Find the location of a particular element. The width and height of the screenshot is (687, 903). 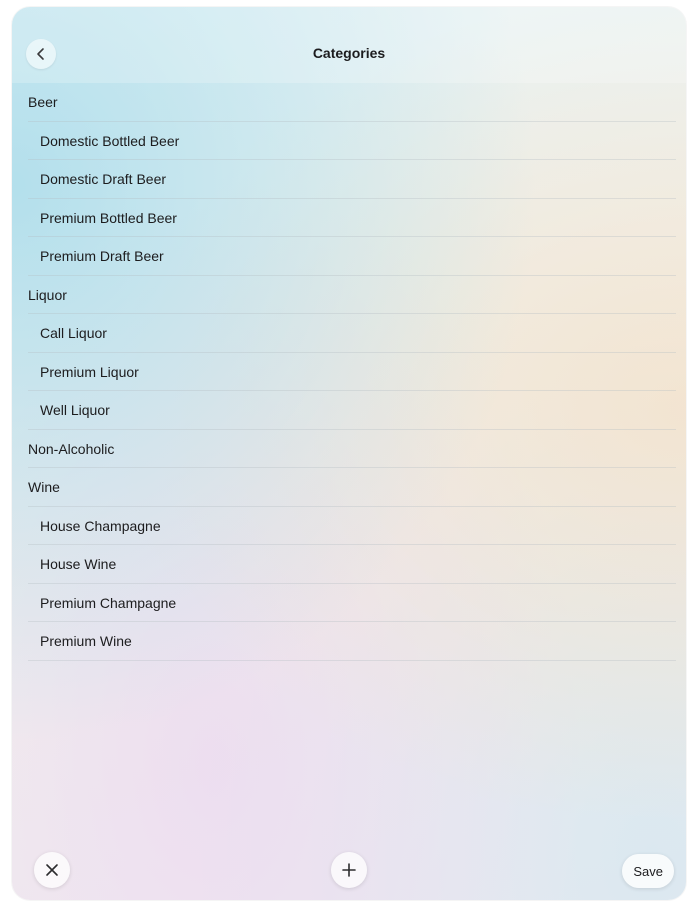

close-icon is located at coordinates (52, 870).